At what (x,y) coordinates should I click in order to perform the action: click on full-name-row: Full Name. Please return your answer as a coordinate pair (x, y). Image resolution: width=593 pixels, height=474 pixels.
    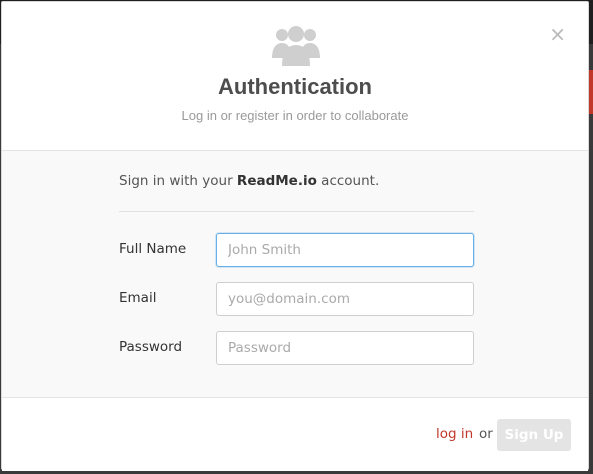
    Looking at the image, I should click on (299, 250).